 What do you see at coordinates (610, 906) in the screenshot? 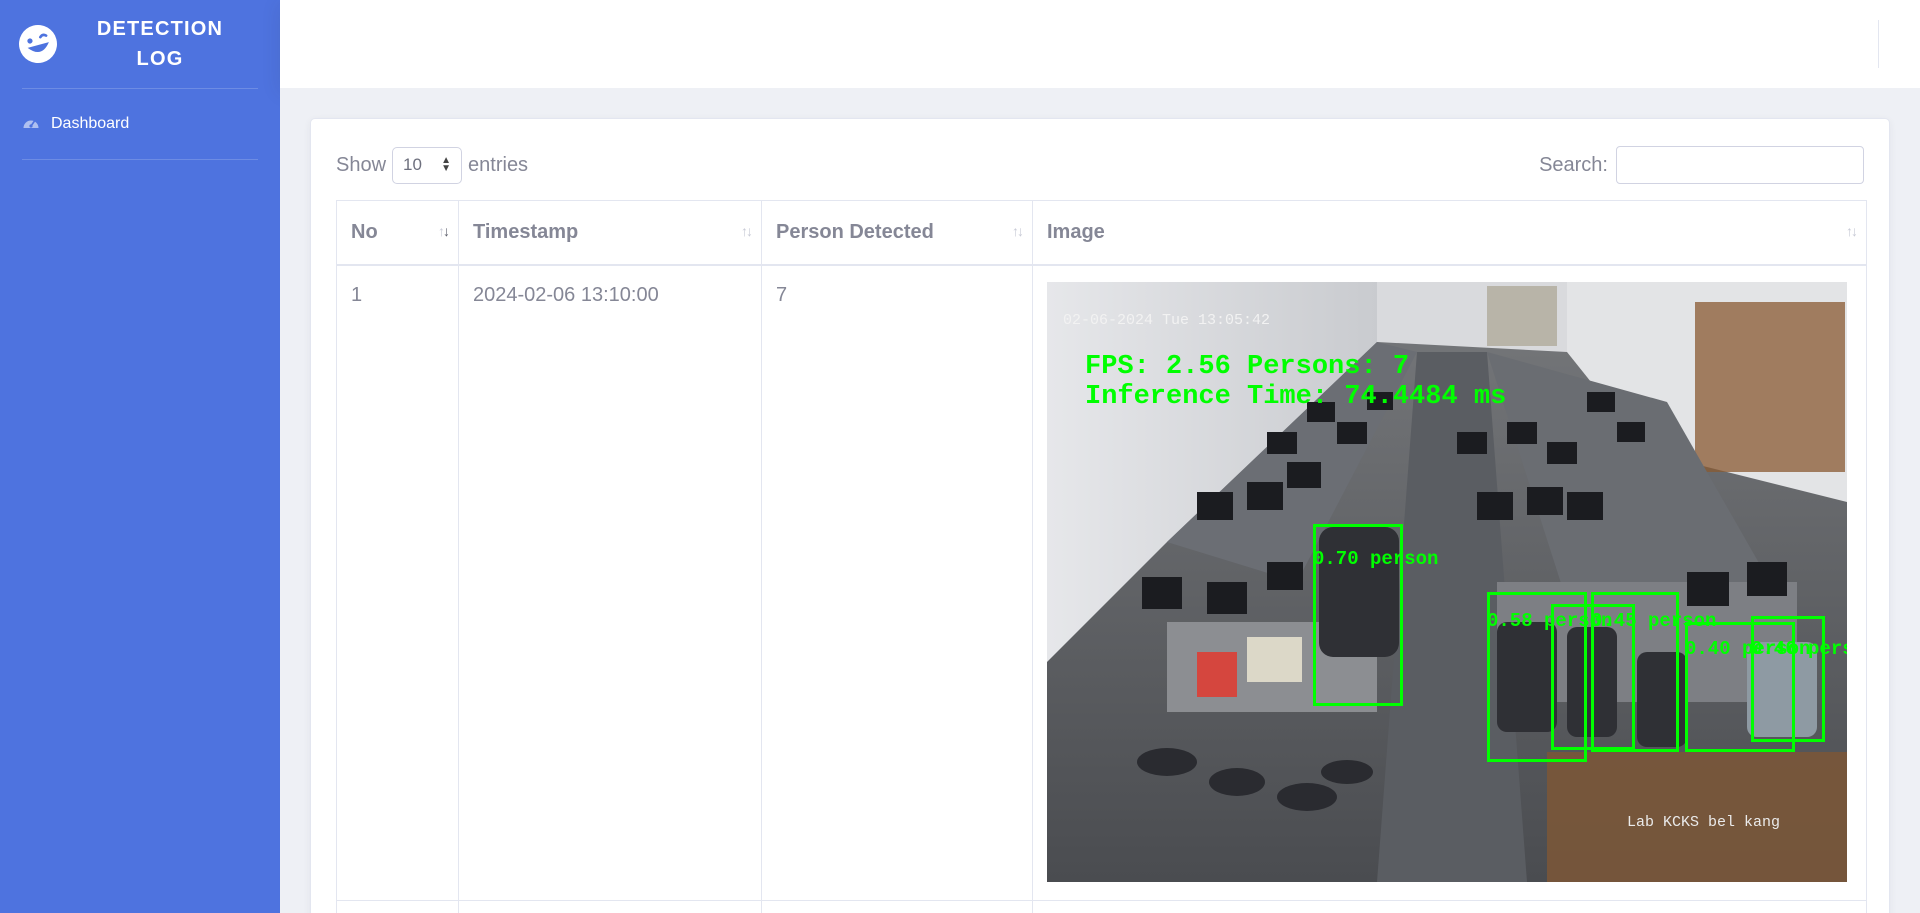
I see `cell-timestamp` at bounding box center [610, 906].